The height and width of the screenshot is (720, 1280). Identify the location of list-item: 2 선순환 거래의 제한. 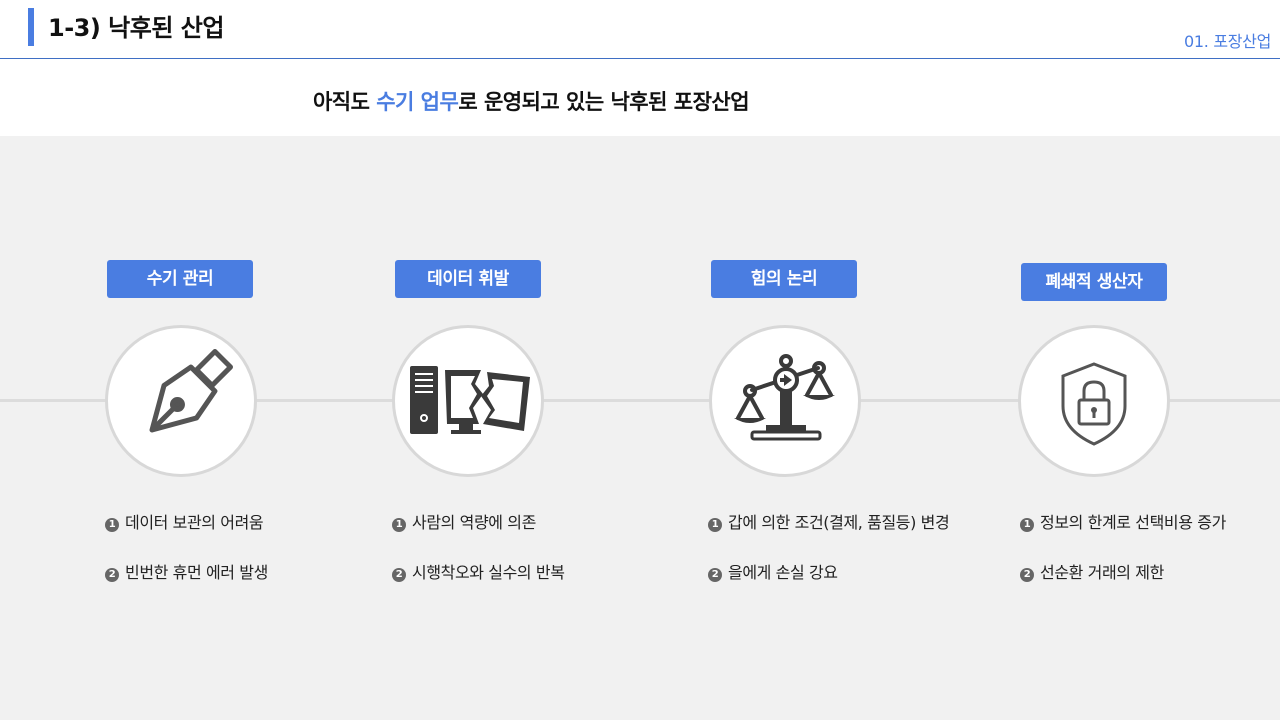
(1092, 571).